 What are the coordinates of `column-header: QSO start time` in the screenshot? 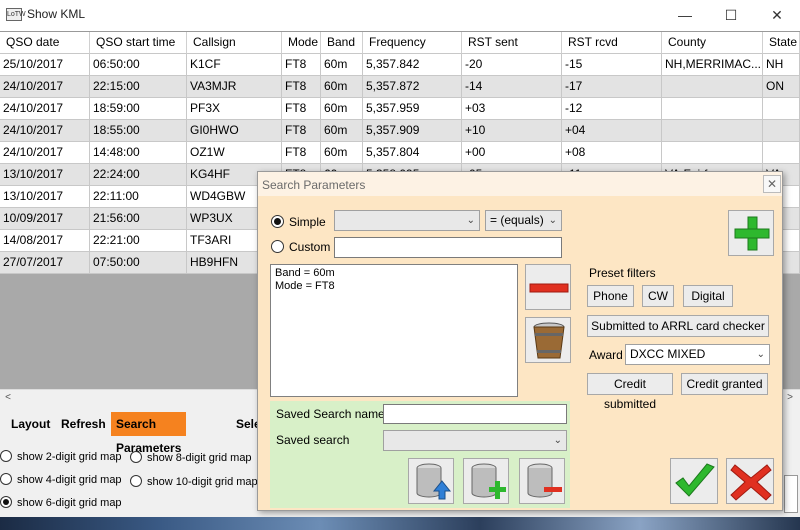 It's located at (138, 43).